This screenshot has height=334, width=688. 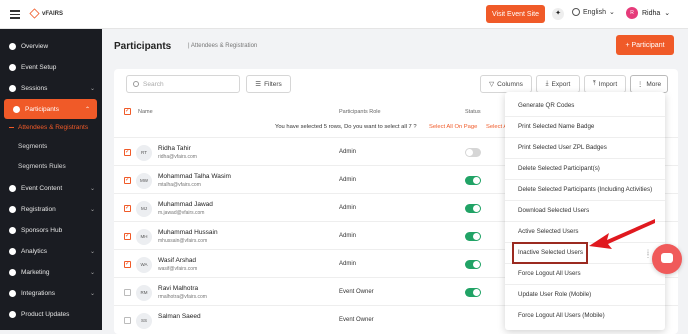 I want to click on avatar: RT, so click(x=144, y=153).